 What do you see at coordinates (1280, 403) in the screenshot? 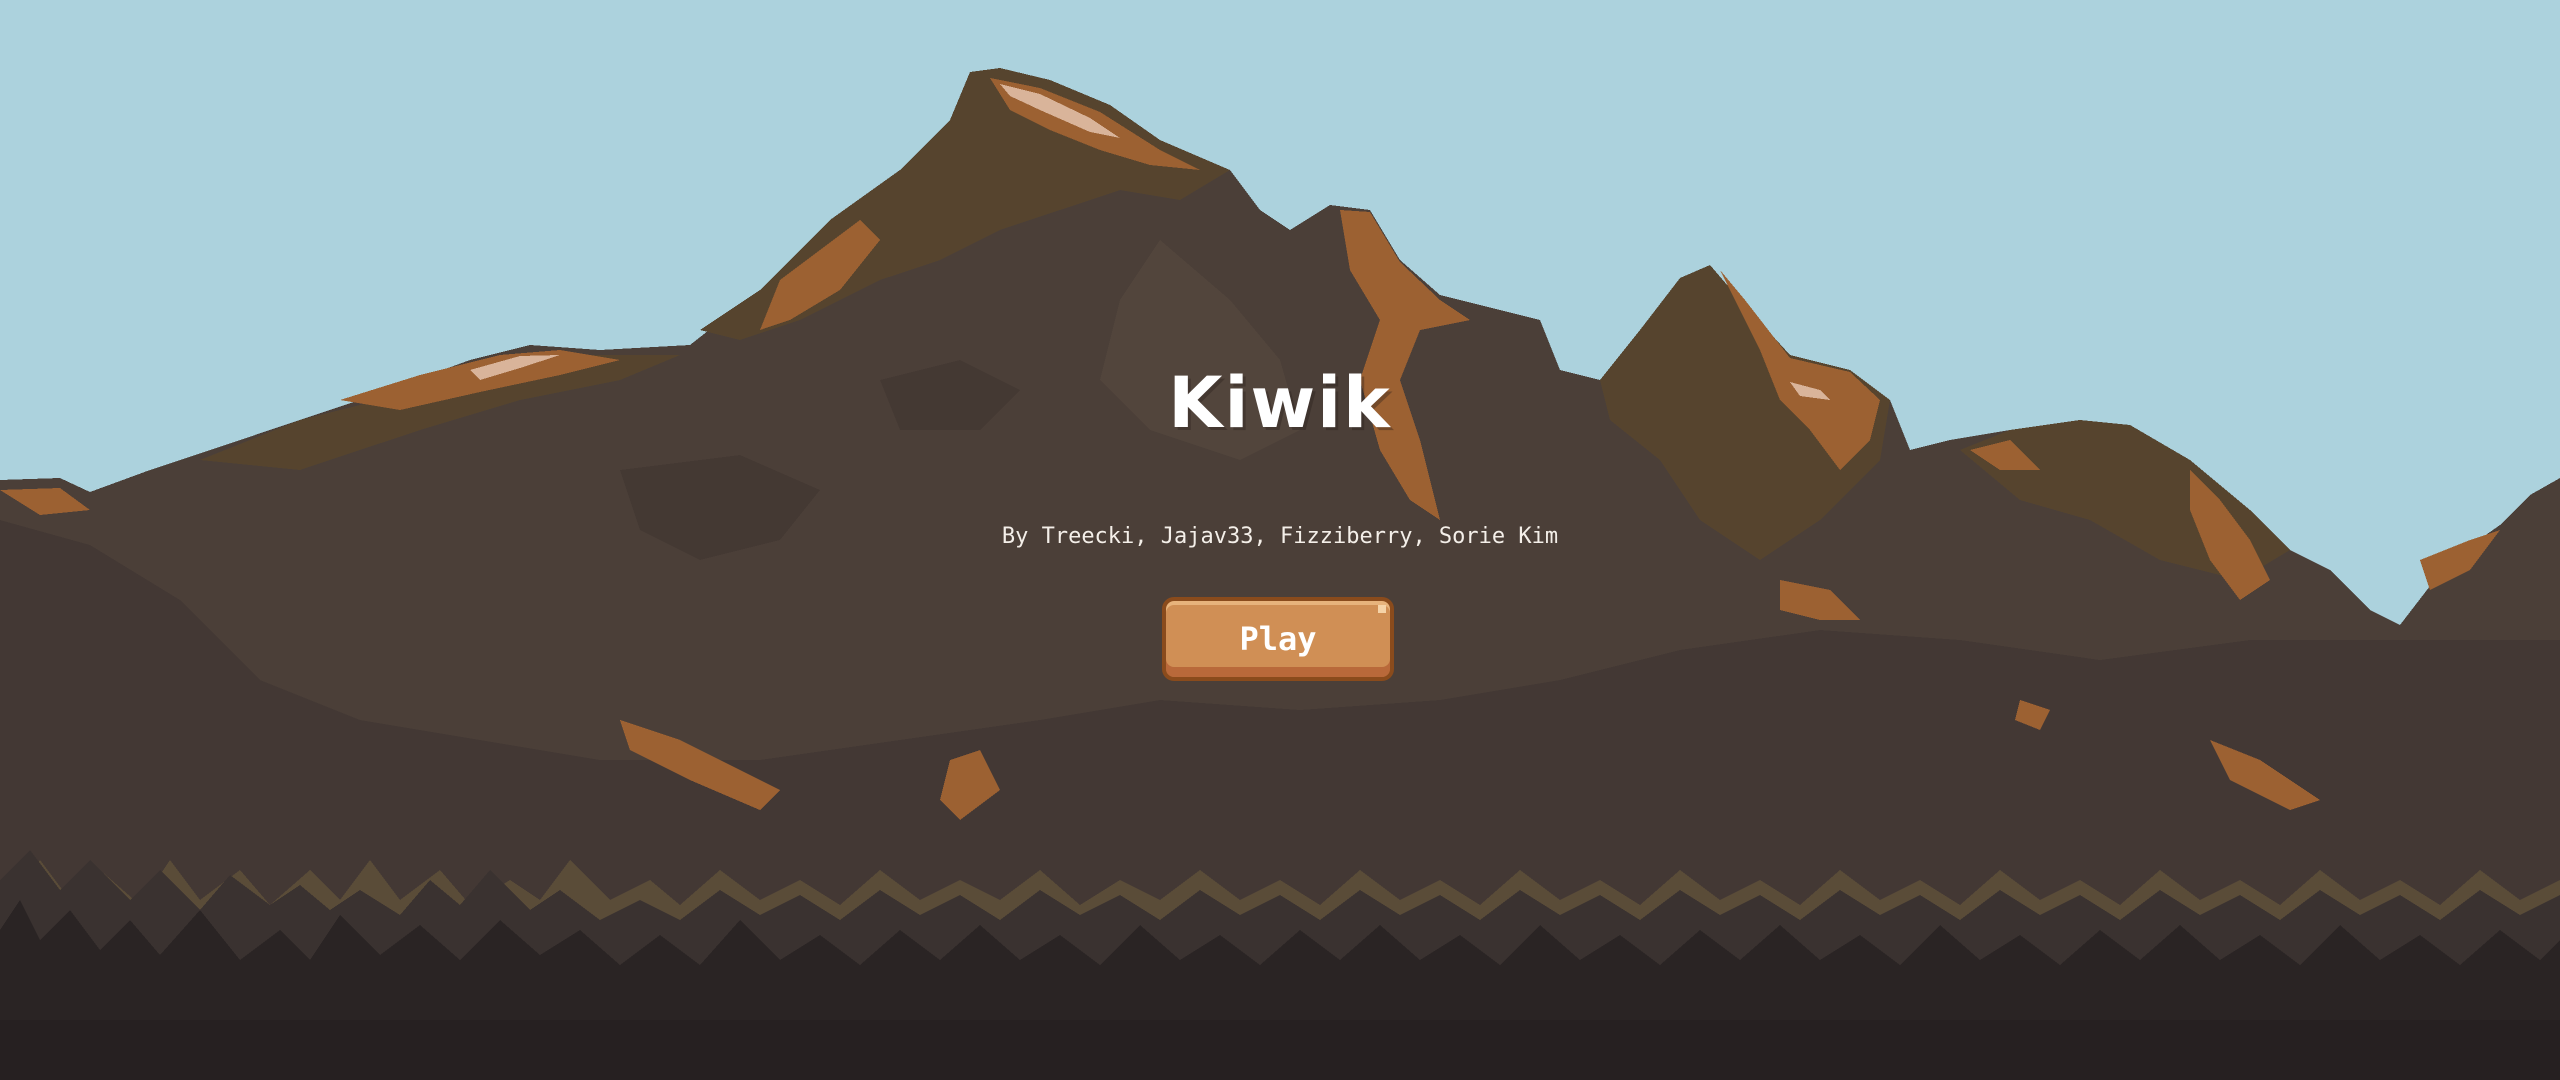
I see `game-title: Kiwik` at bounding box center [1280, 403].